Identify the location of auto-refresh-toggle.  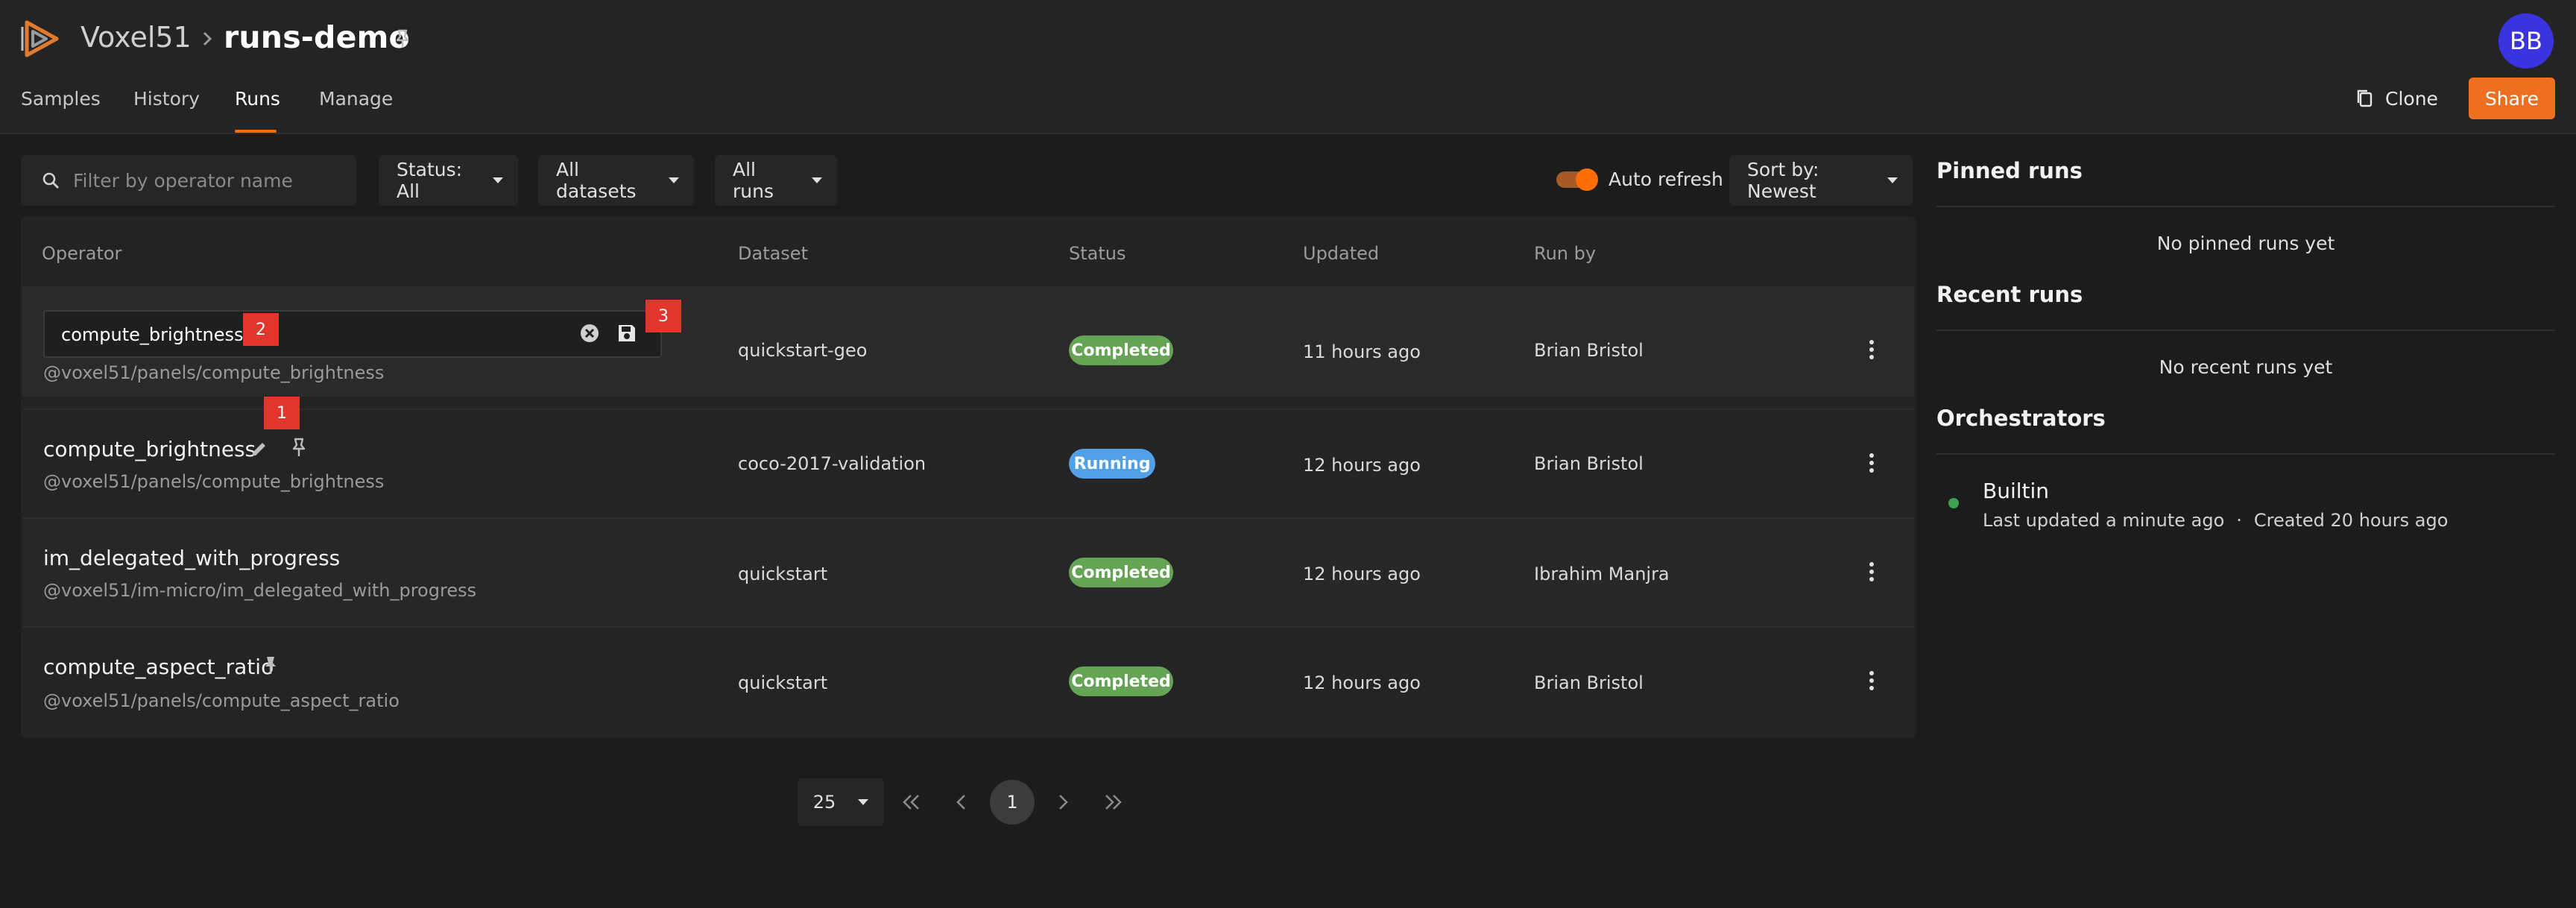
(1577, 179).